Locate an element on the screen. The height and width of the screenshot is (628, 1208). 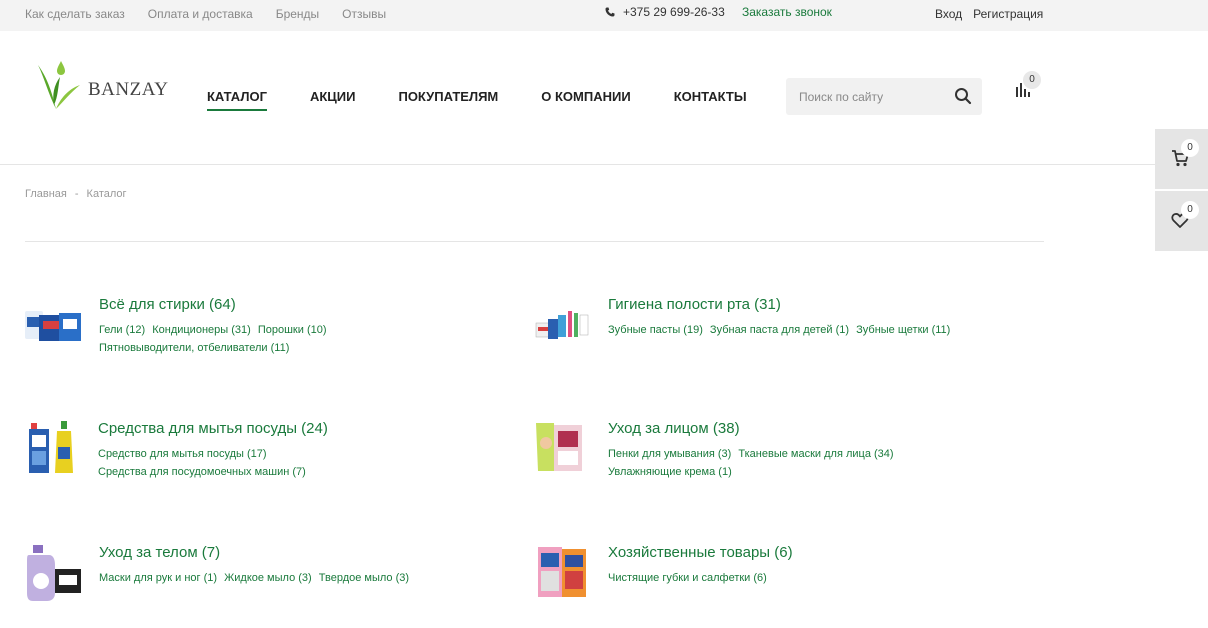
subcategory-link: Жидкое мыло (3) is located at coordinates (268, 578).